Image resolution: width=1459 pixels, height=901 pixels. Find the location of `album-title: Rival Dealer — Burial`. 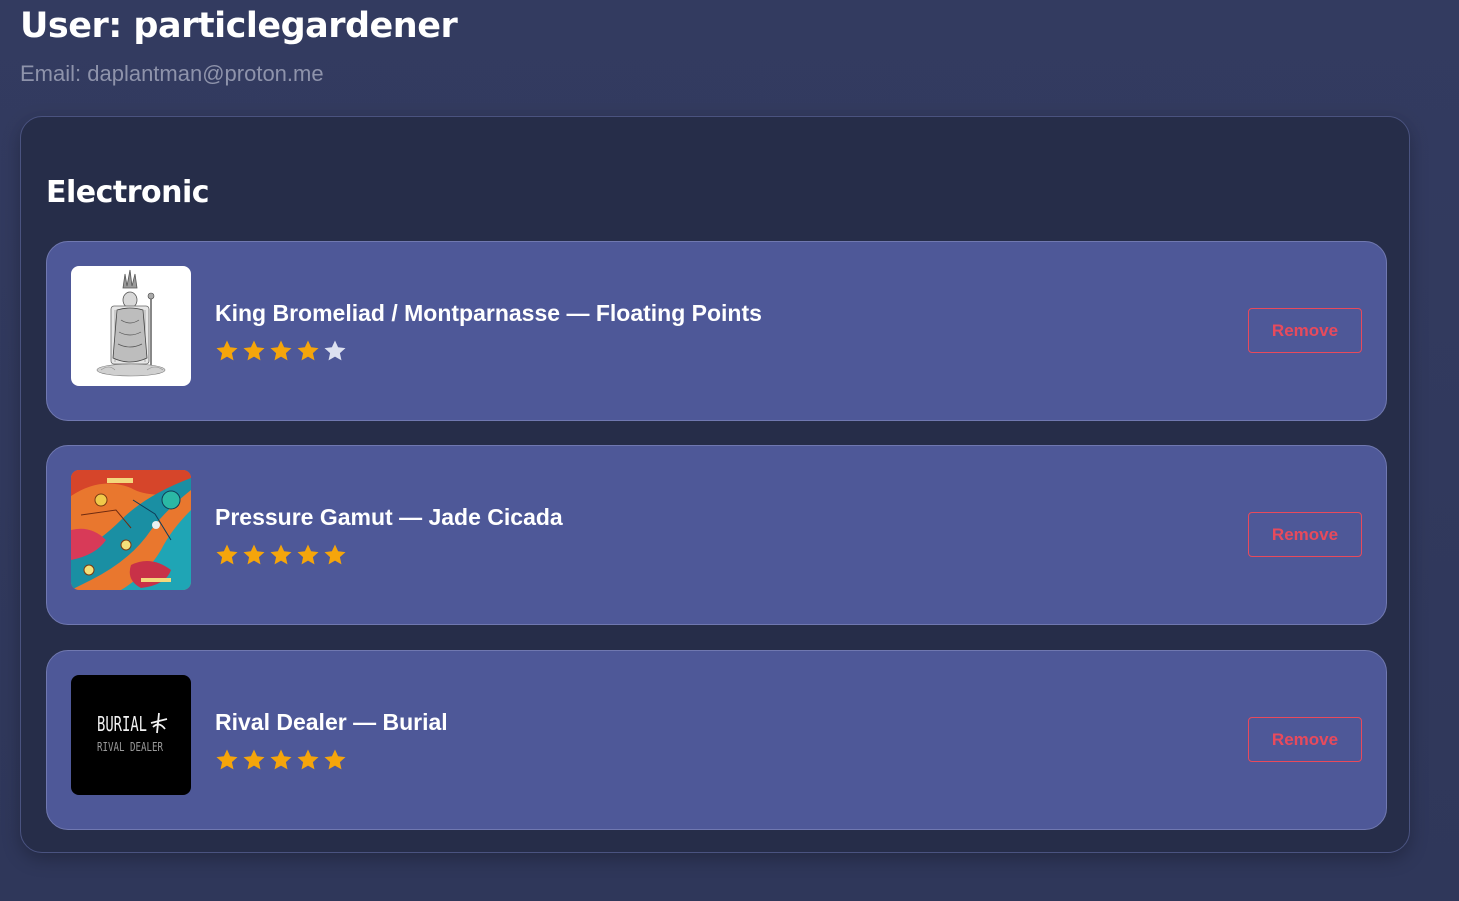

album-title: Rival Dealer — Burial is located at coordinates (331, 722).